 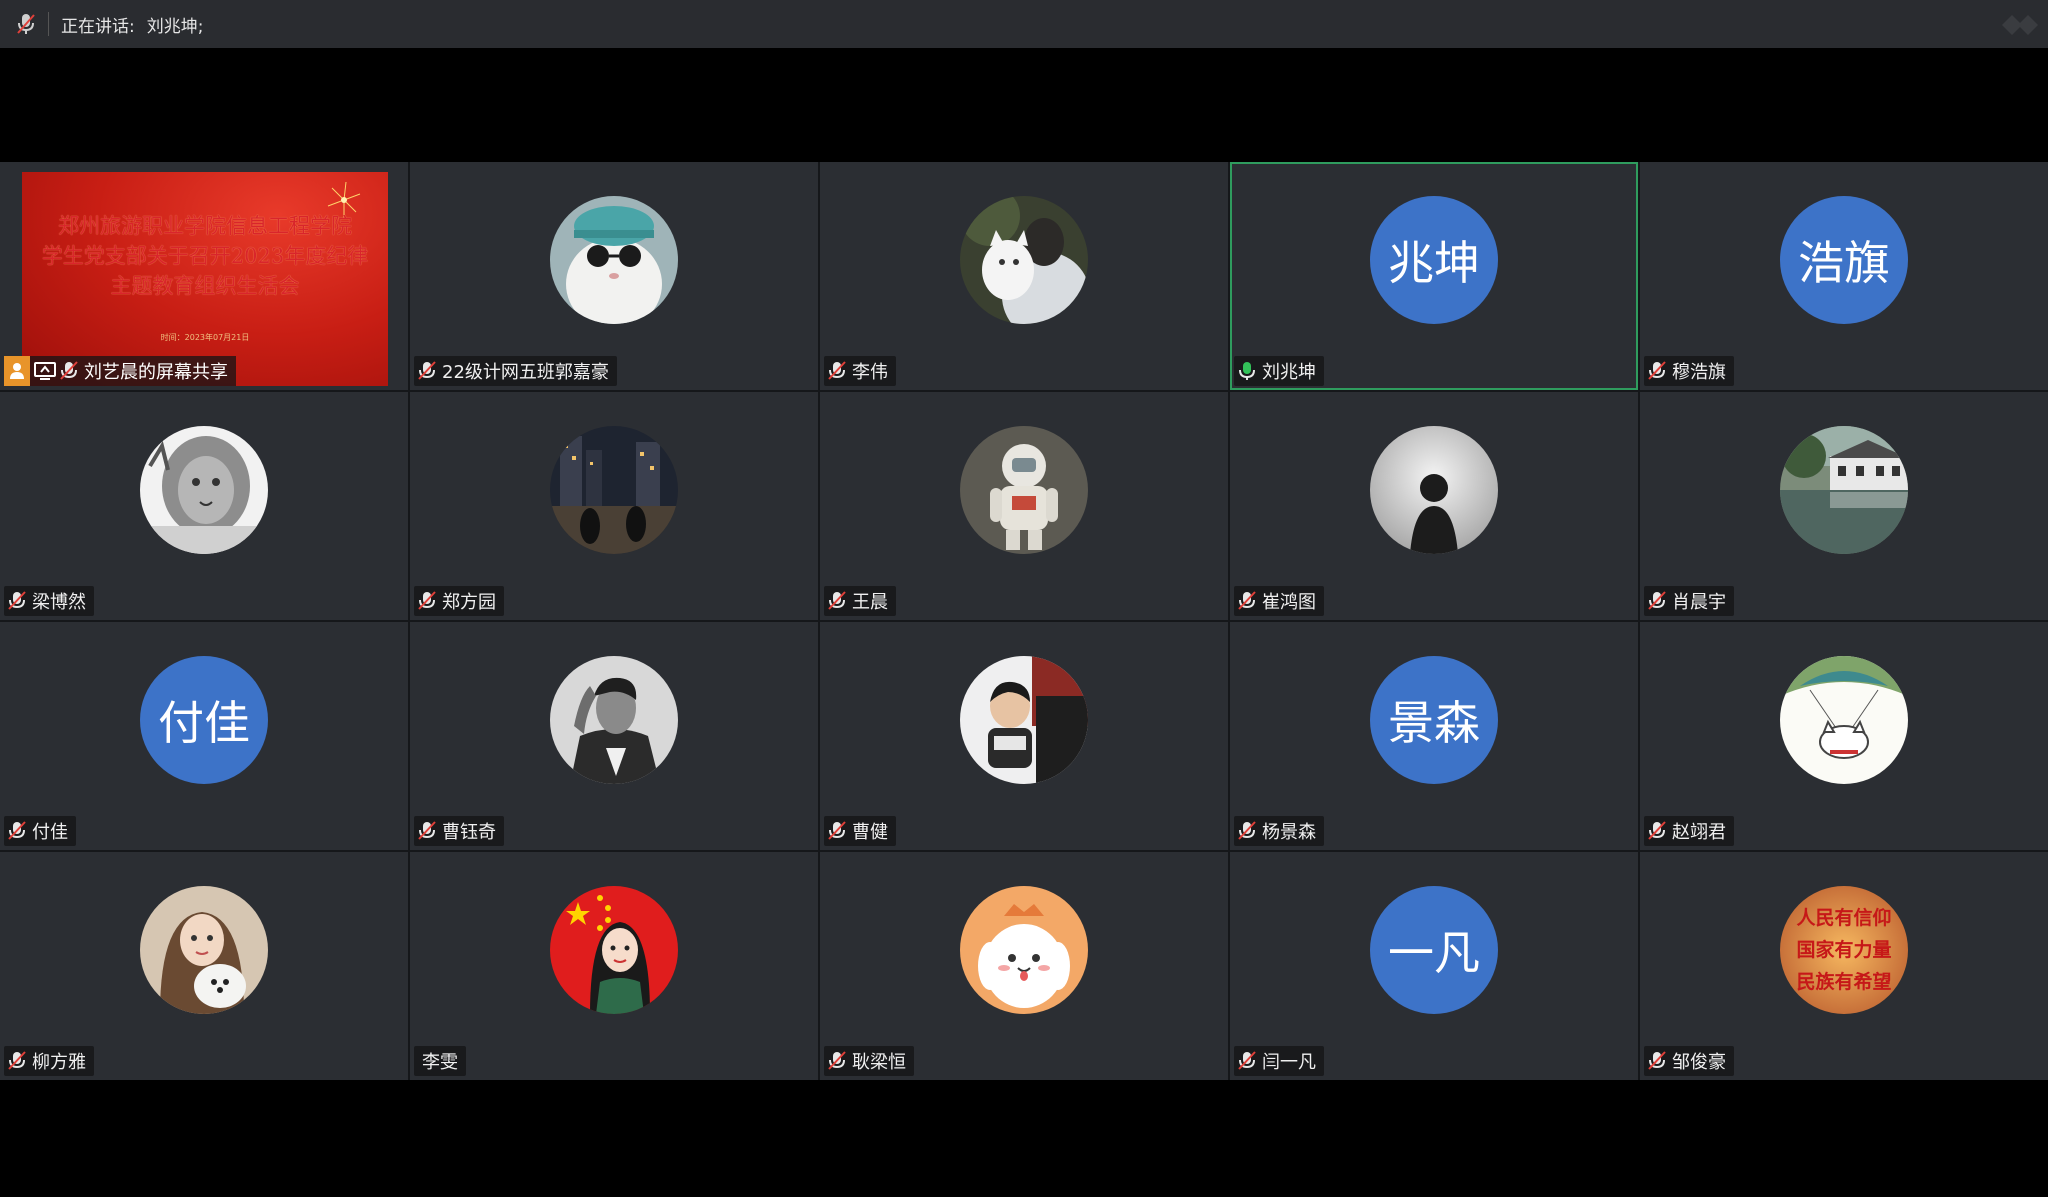 What do you see at coordinates (860, 831) in the screenshot?
I see `participant-nametag: 曹健` at bounding box center [860, 831].